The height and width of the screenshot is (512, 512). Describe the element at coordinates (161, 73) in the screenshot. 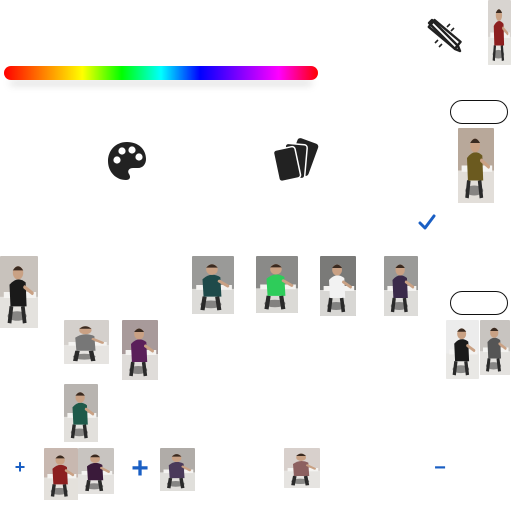

I see `color-spectrum-slider` at that location.